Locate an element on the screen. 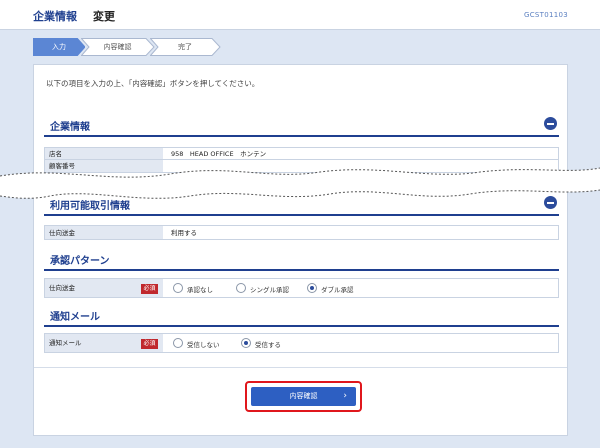 The width and height of the screenshot is (600, 448). collapse-company-icon is located at coordinates (550, 123).